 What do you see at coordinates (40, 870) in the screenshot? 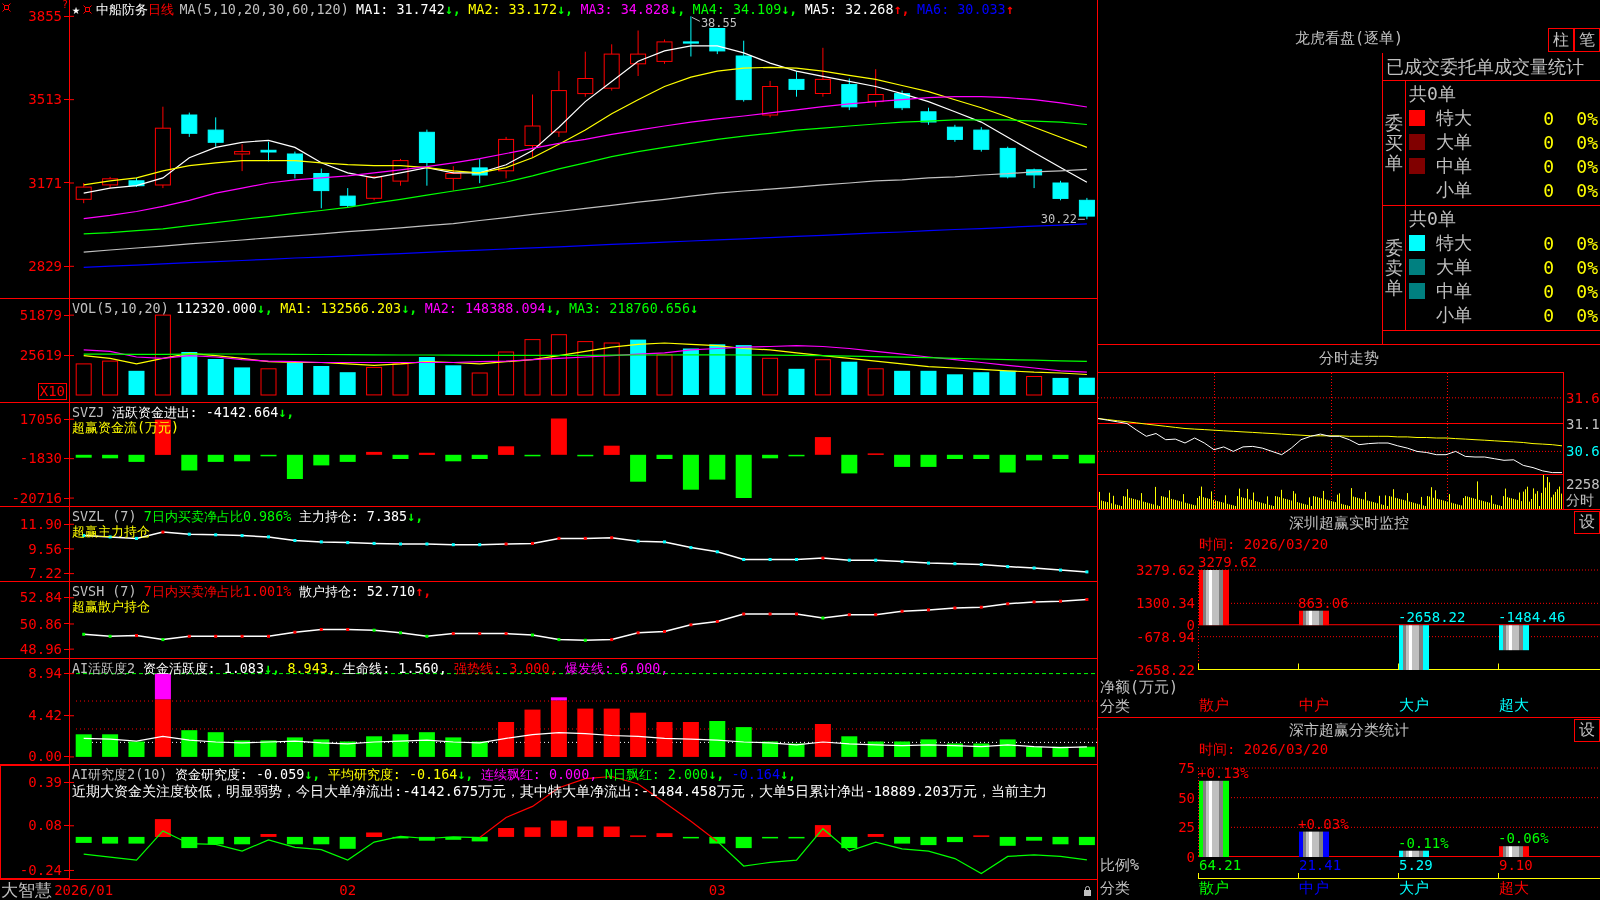
I see `axis-tick-label: -0.24` at bounding box center [40, 870].